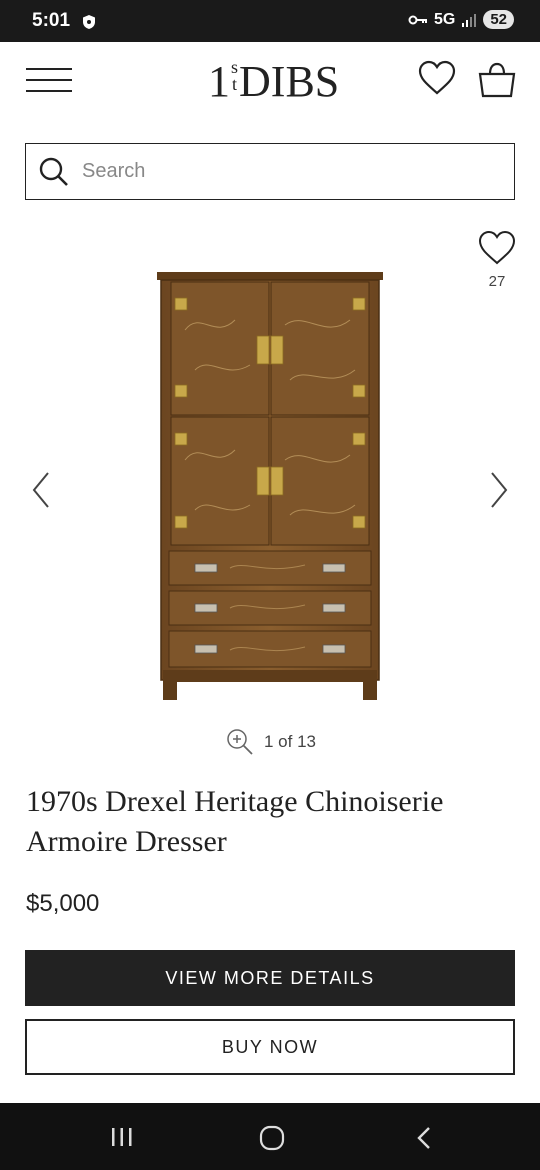  What do you see at coordinates (270, 1047) in the screenshot?
I see `buy-now-button: BUY NOW` at bounding box center [270, 1047].